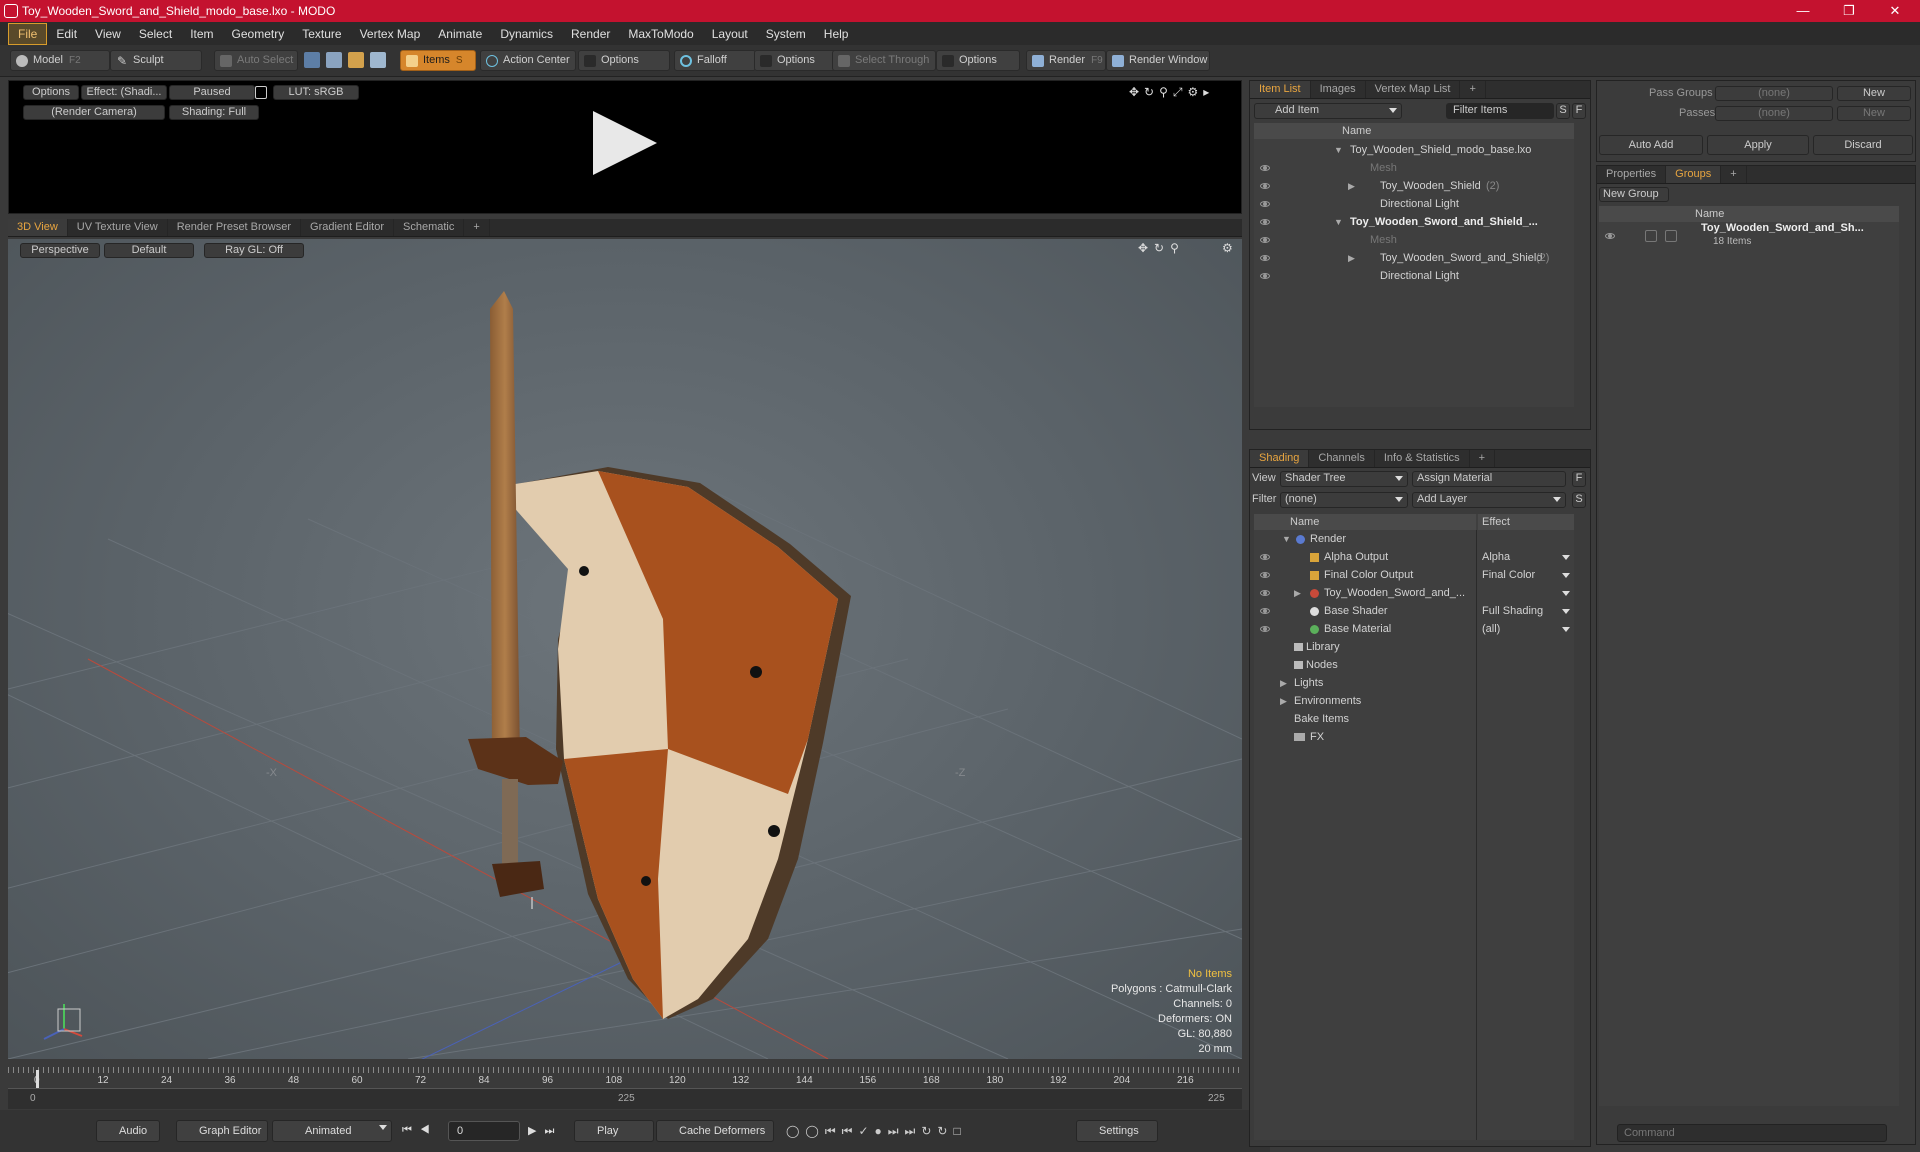  What do you see at coordinates (1734, 174) in the screenshot?
I see `add-tab-button-groups: +` at bounding box center [1734, 174].